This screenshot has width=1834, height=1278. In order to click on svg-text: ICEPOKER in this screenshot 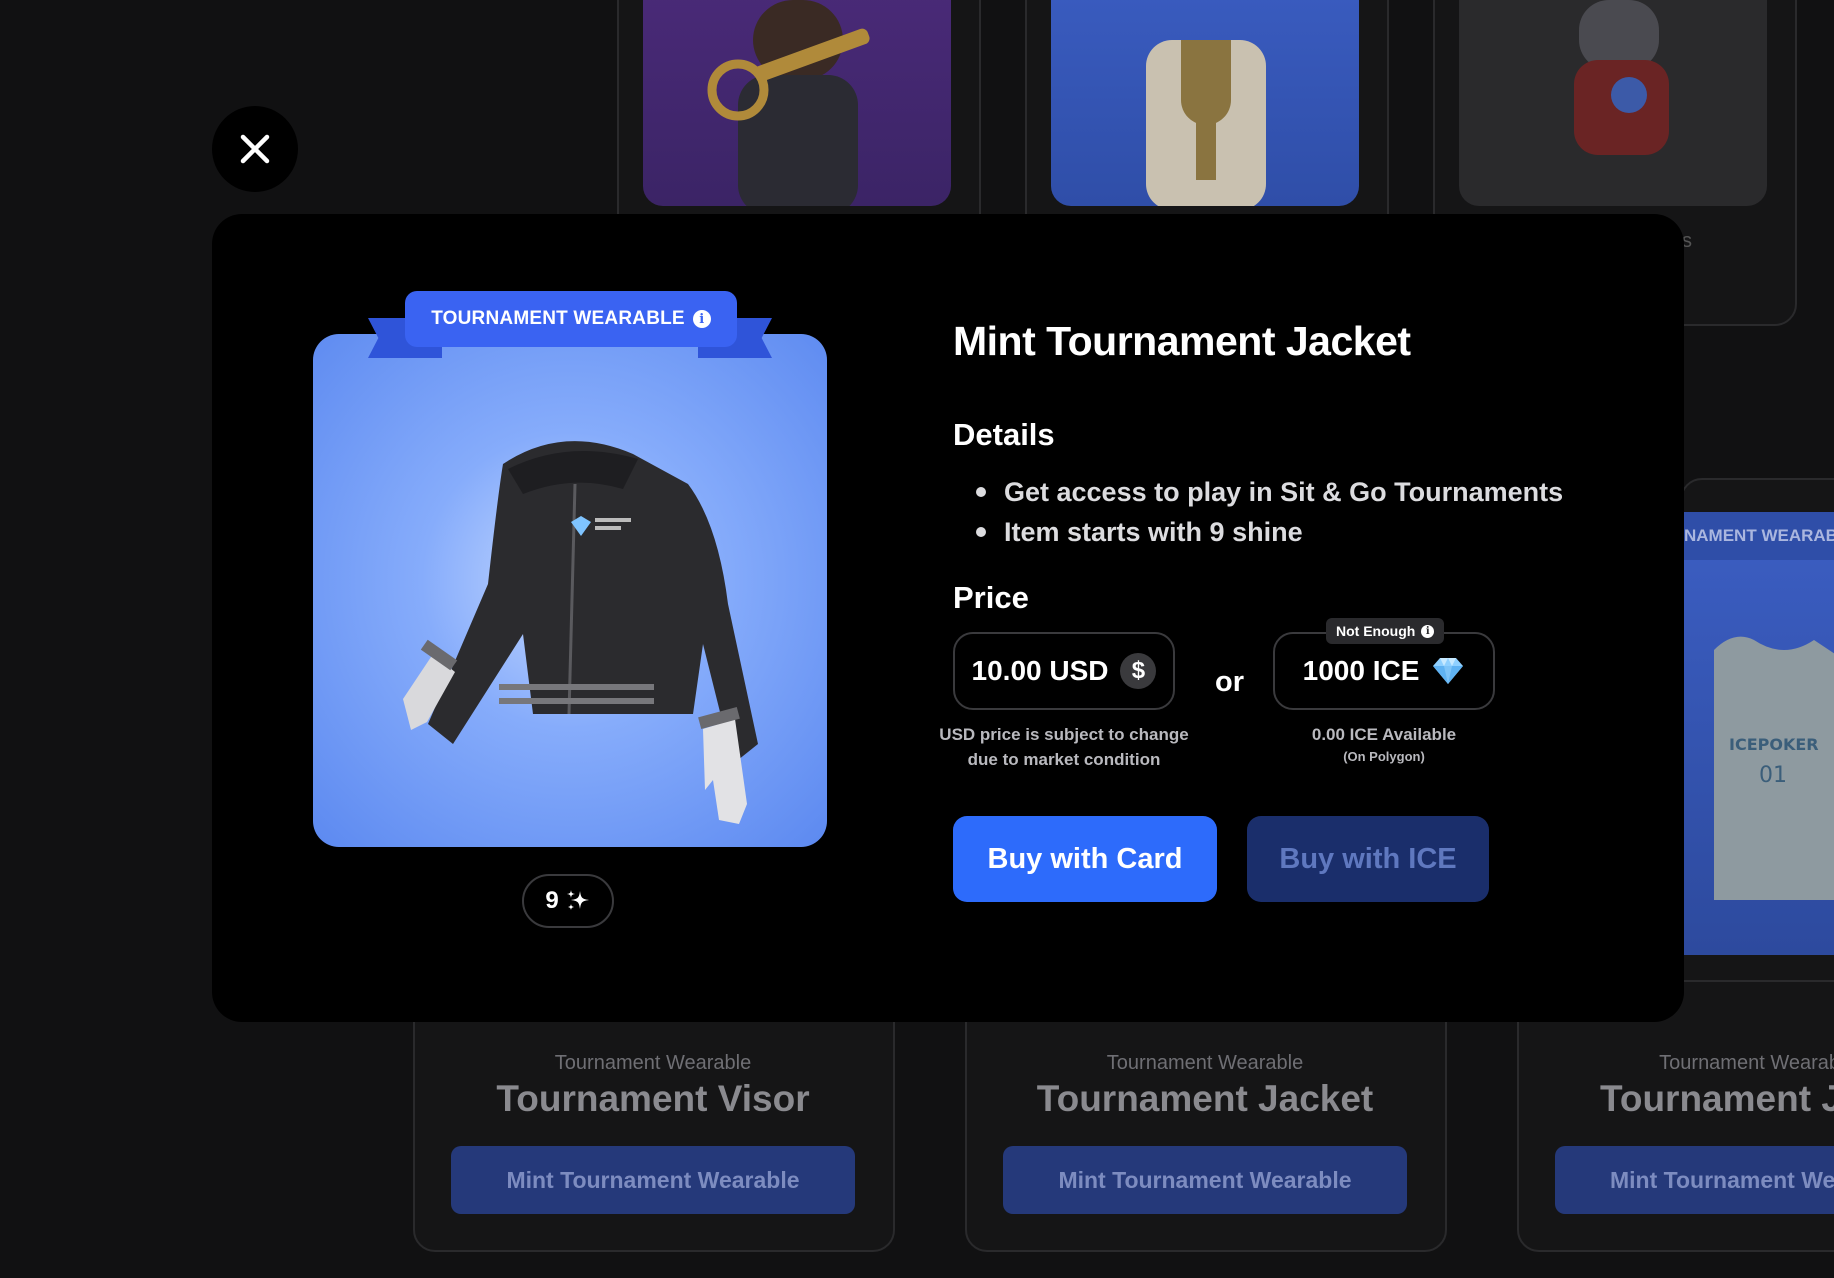, I will do `click(1774, 744)`.